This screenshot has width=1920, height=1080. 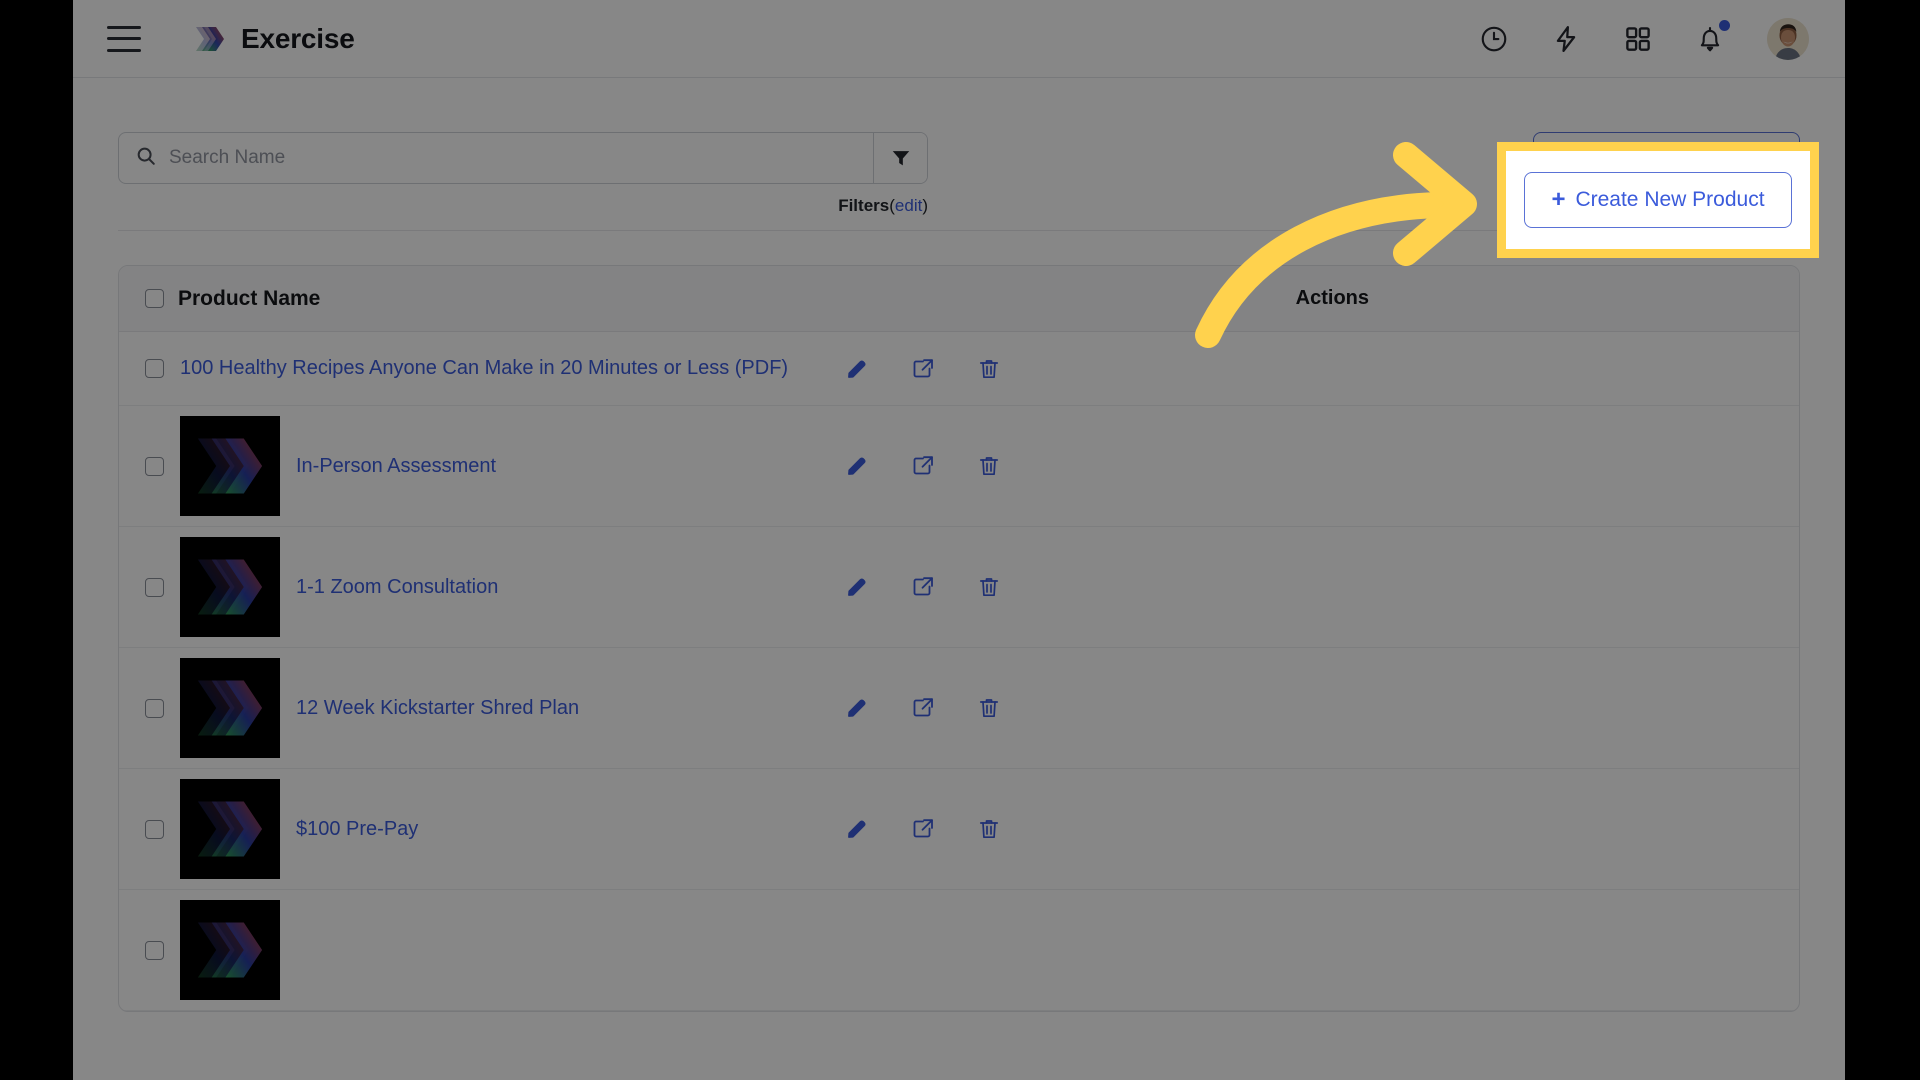 What do you see at coordinates (908, 205) in the screenshot?
I see `filters-edit-link: edit` at bounding box center [908, 205].